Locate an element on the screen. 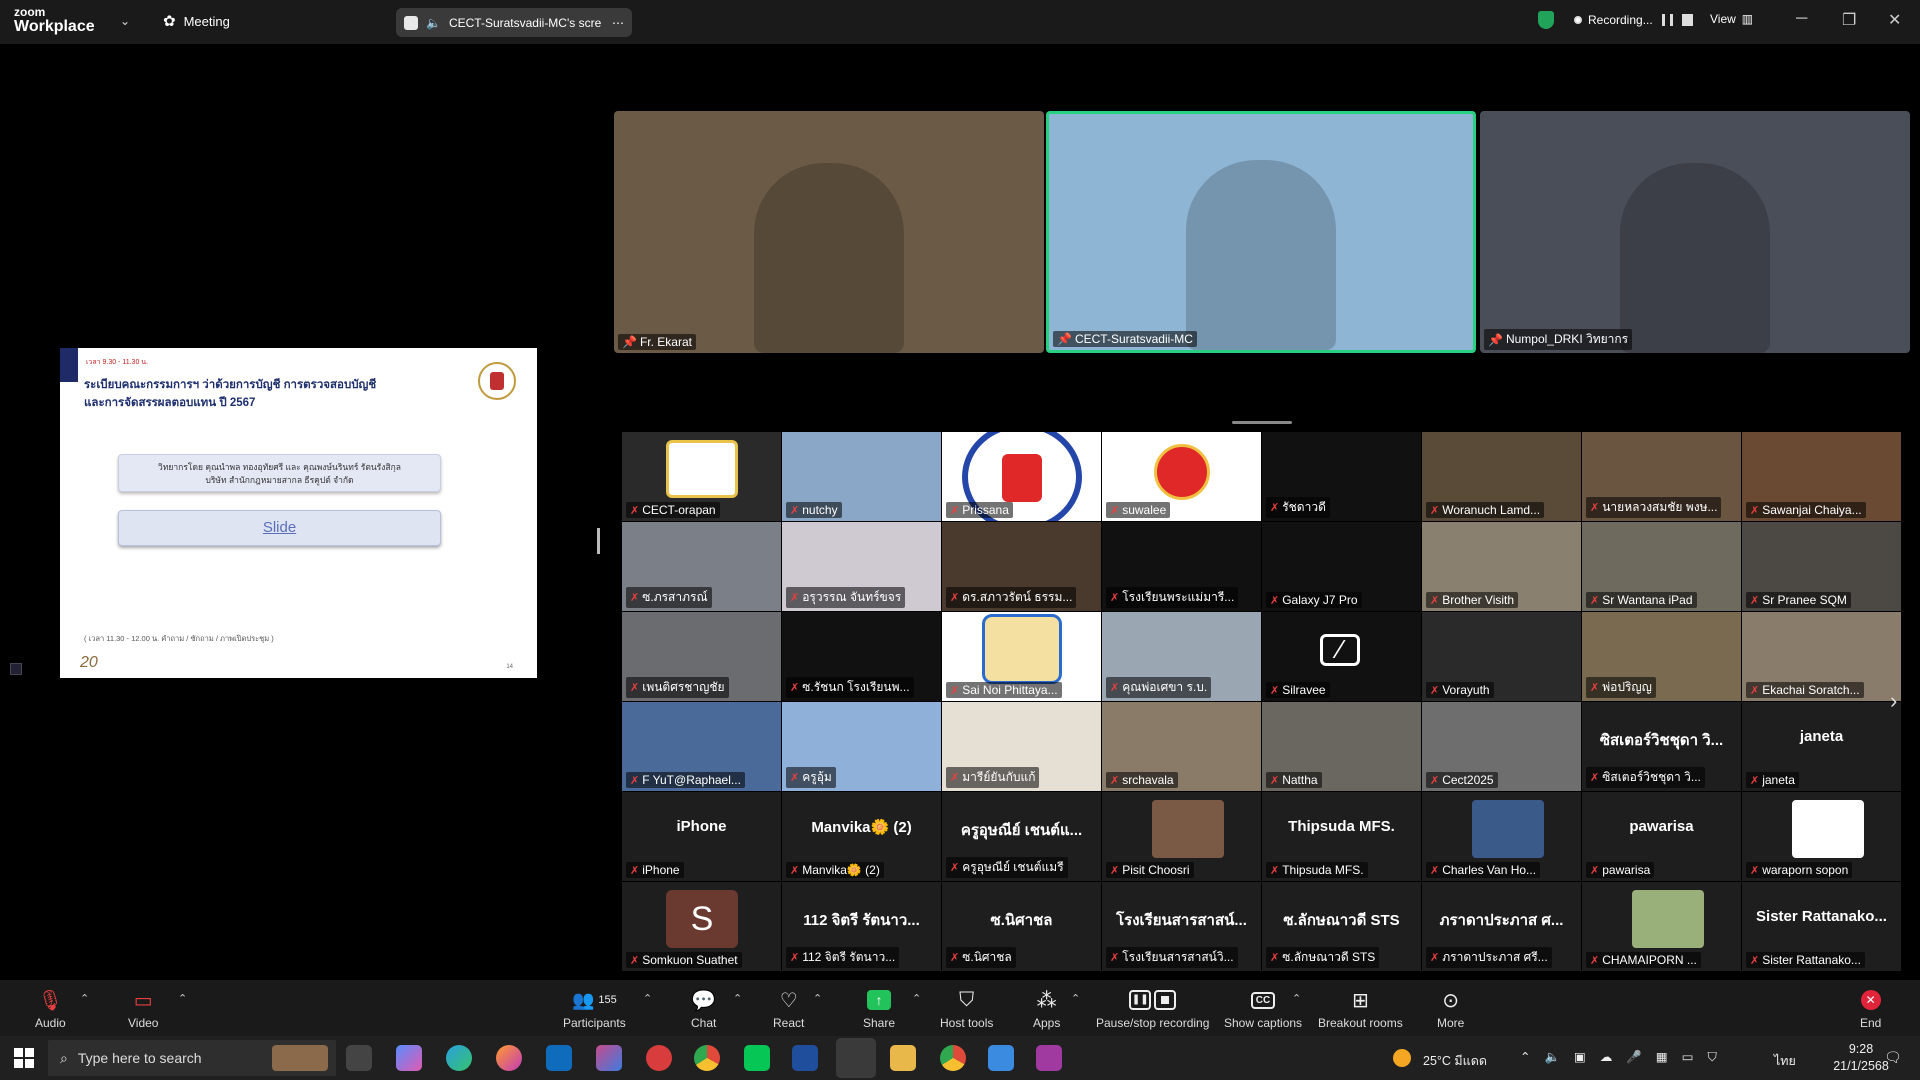 The height and width of the screenshot is (1080, 1920). chrome-icon is located at coordinates (707, 1058).